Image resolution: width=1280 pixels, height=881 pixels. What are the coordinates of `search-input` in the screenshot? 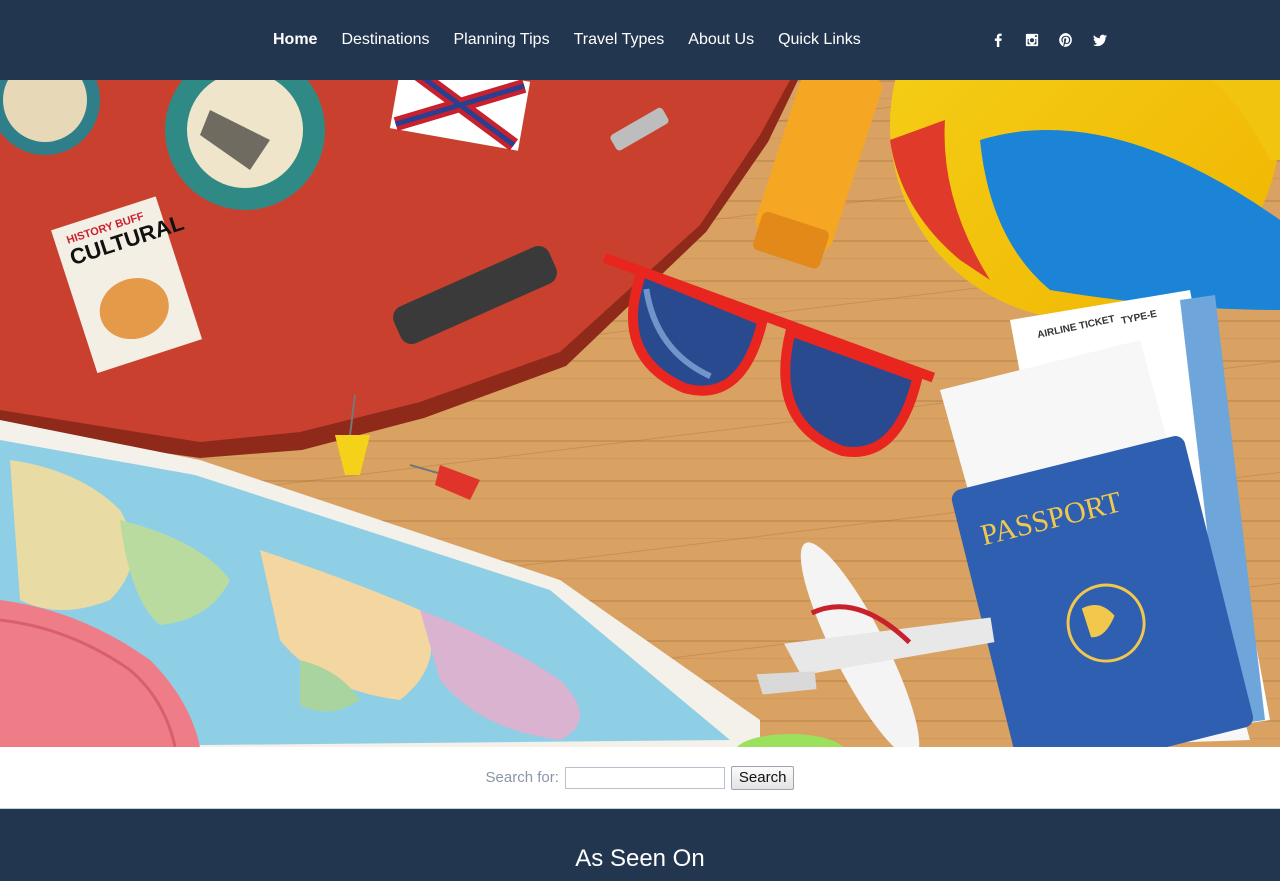 It's located at (644, 777).